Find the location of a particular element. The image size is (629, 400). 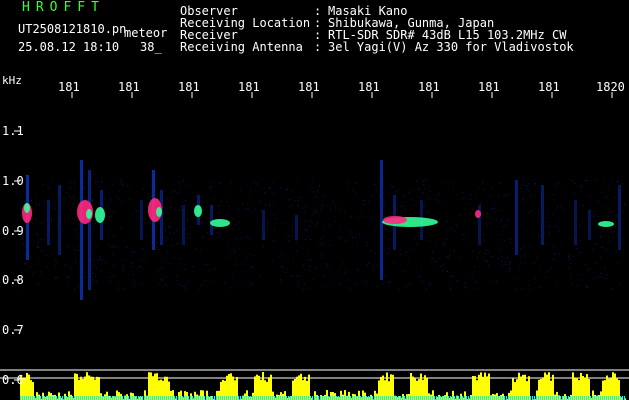

event-count: 38_ is located at coordinates (151, 47).